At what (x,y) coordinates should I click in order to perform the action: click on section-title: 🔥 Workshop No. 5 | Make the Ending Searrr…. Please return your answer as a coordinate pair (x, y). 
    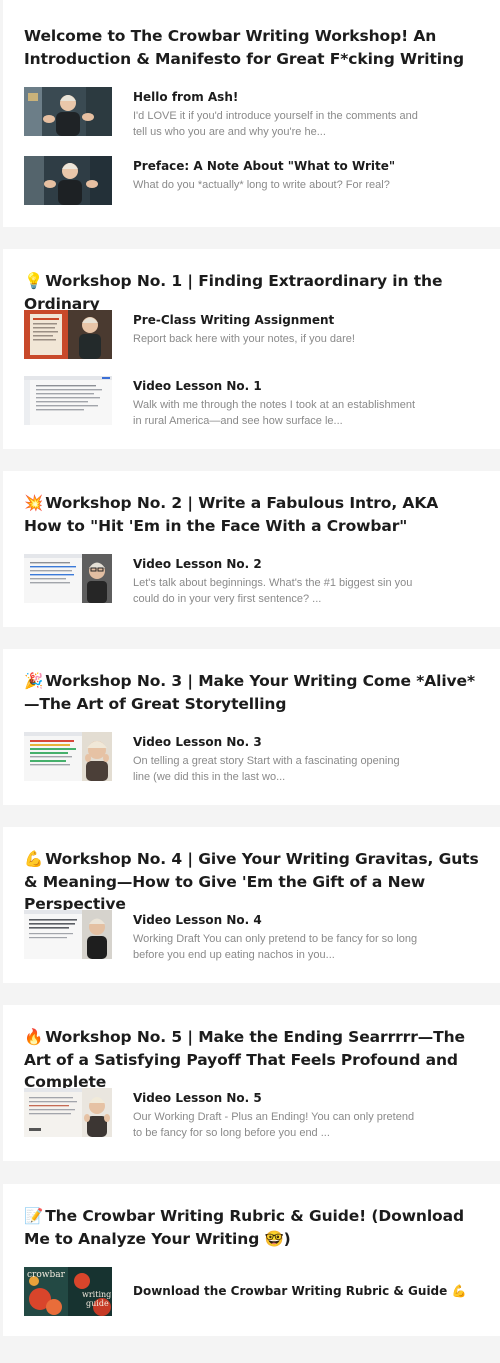
    Looking at the image, I should click on (244, 1059).